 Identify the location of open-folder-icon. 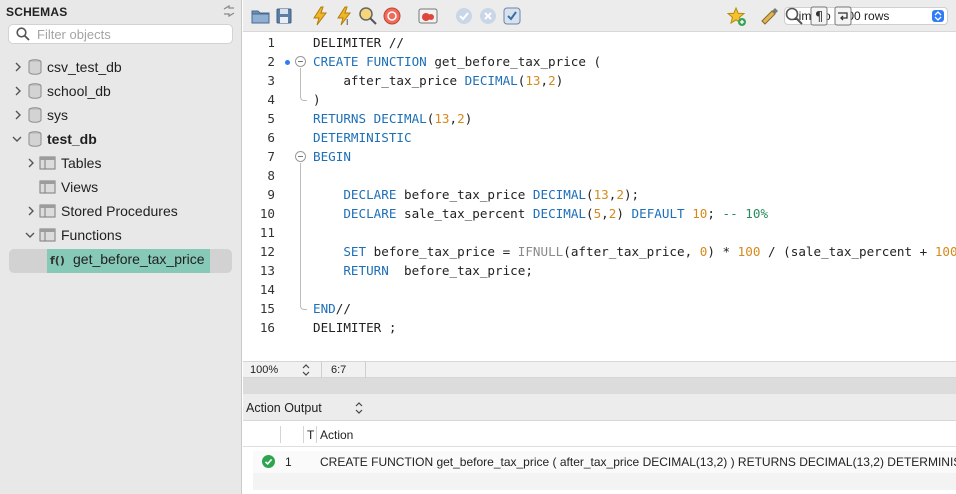
(261, 16).